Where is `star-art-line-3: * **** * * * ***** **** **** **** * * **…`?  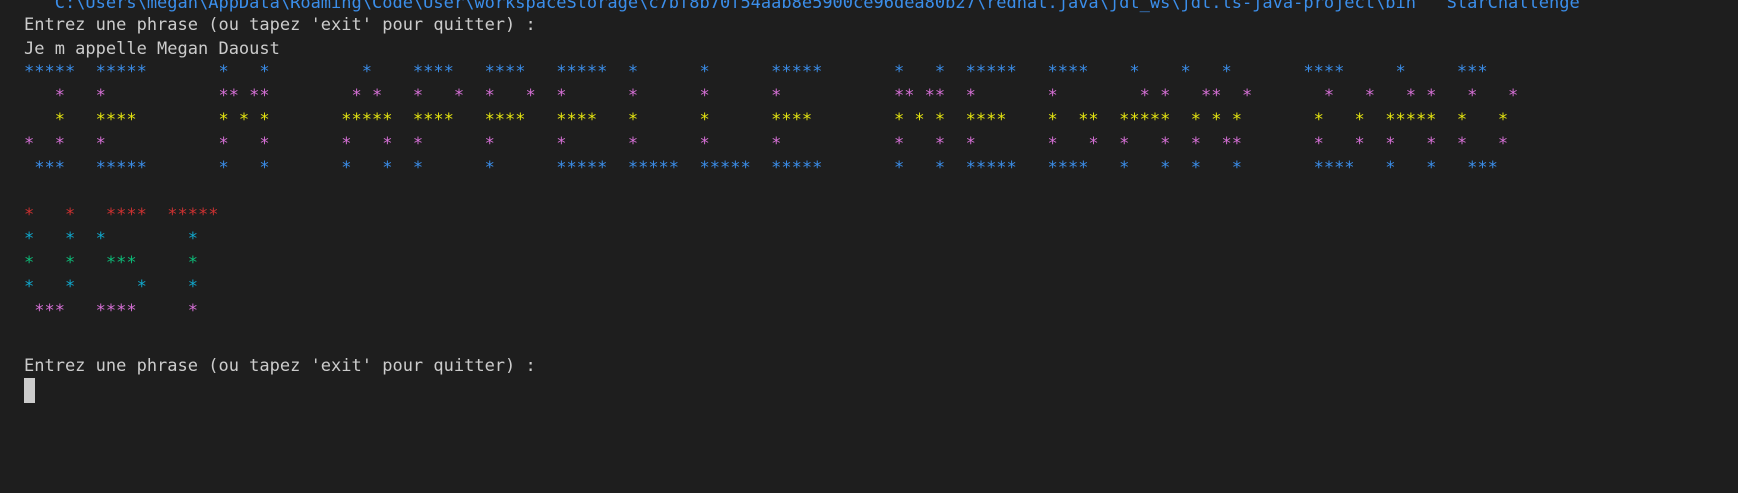
star-art-line-3: * **** * * * ***** **** **** **** * * **… is located at coordinates (766, 120).